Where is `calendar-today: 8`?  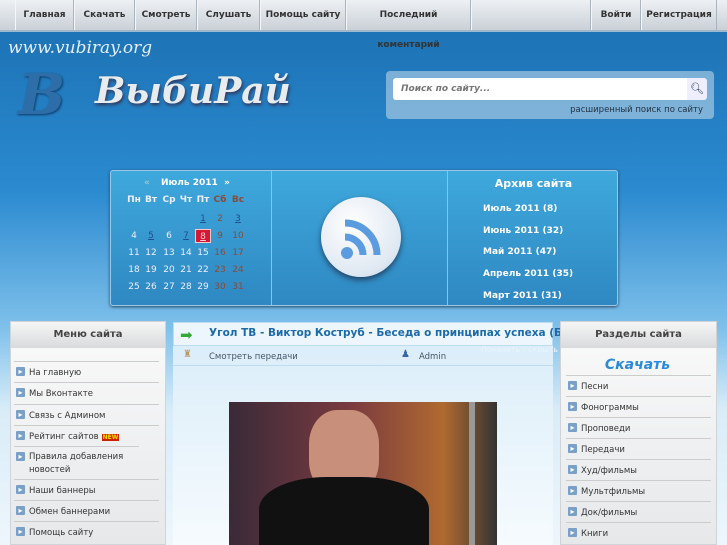 calendar-today: 8 is located at coordinates (203, 236).